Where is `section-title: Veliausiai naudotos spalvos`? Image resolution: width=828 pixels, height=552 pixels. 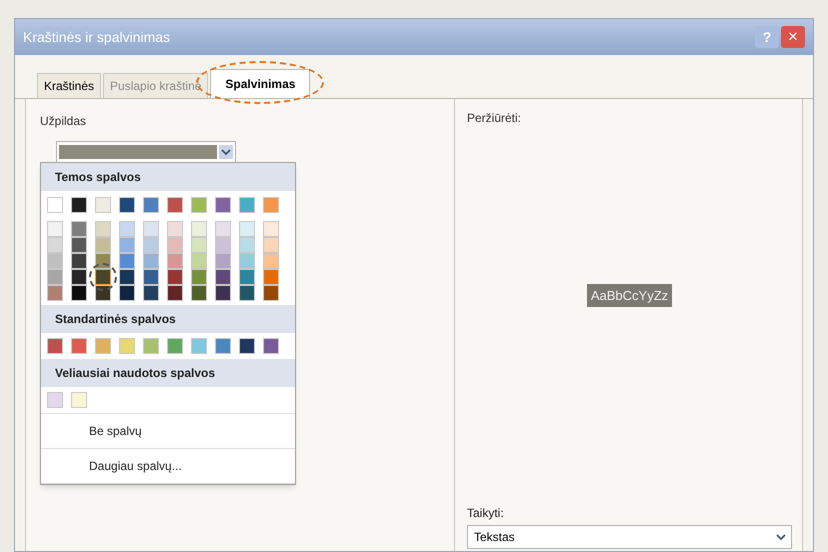 section-title: Veliausiai naudotos spalvos is located at coordinates (135, 373).